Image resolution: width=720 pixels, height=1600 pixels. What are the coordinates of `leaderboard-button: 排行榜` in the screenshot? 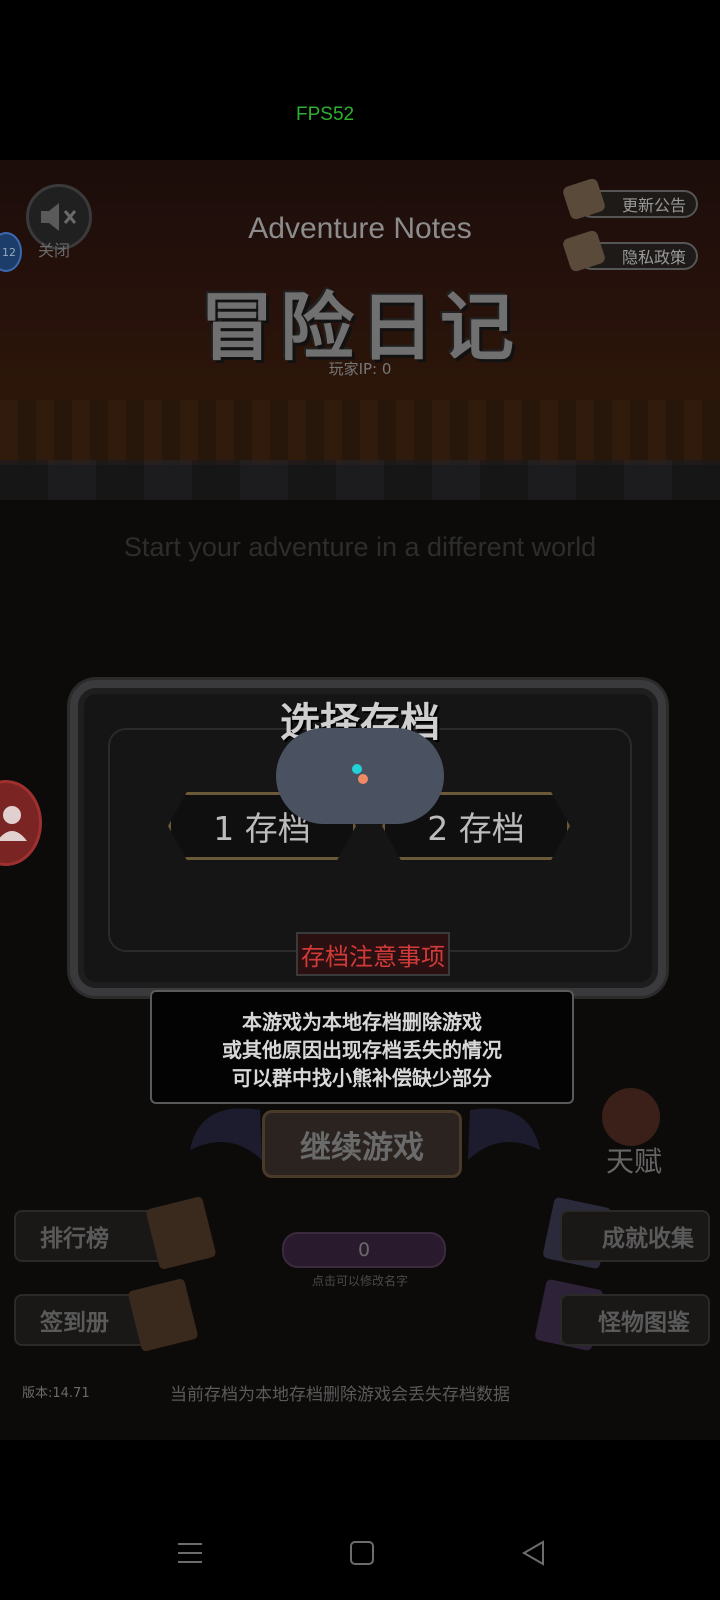 It's located at (89, 1236).